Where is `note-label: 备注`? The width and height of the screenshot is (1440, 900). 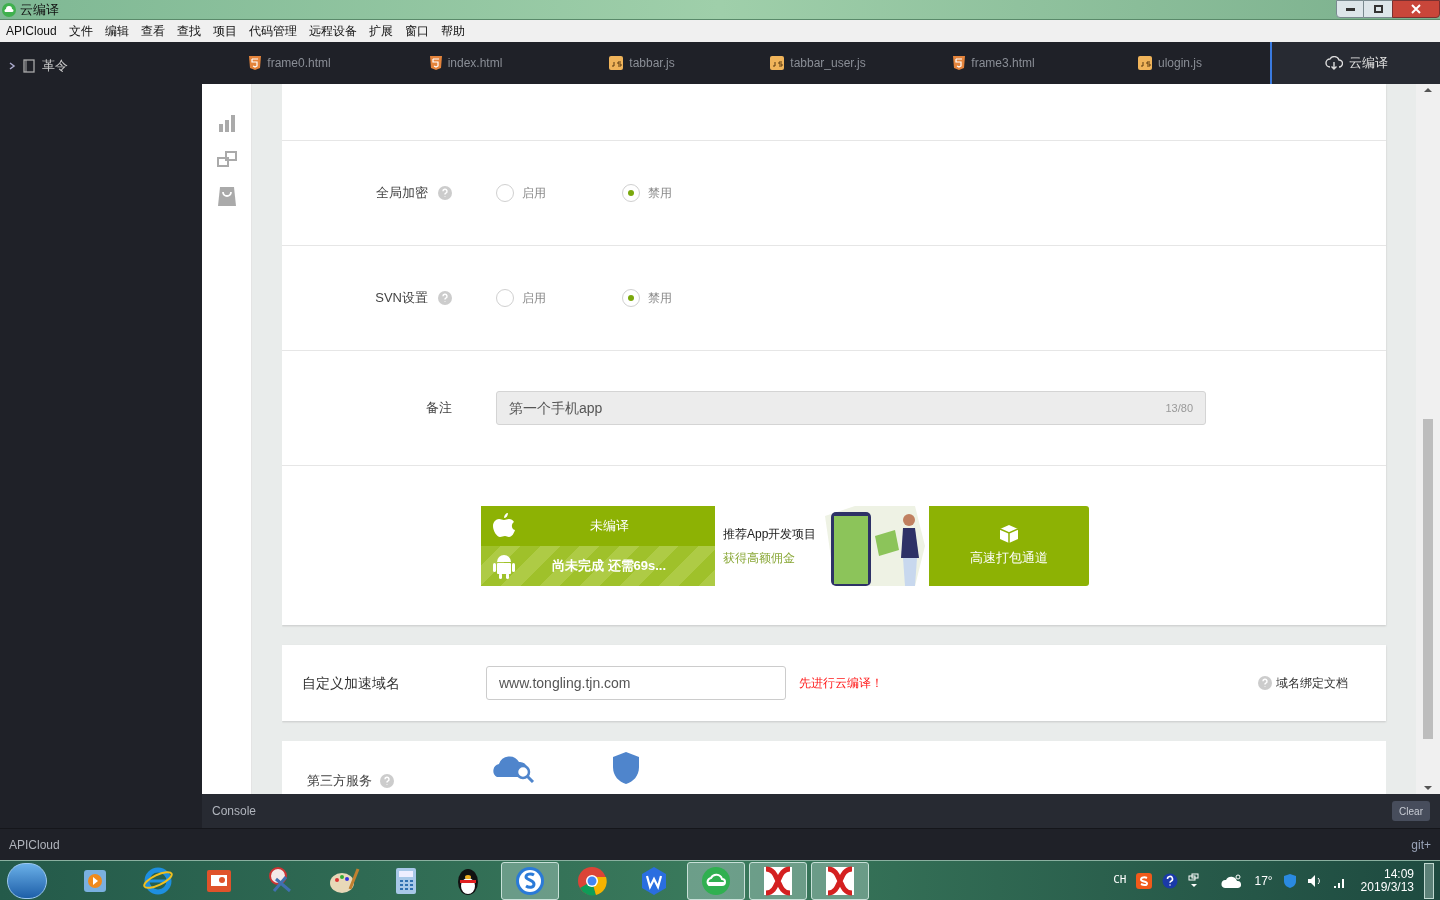 note-label: 备注 is located at coordinates (438, 408).